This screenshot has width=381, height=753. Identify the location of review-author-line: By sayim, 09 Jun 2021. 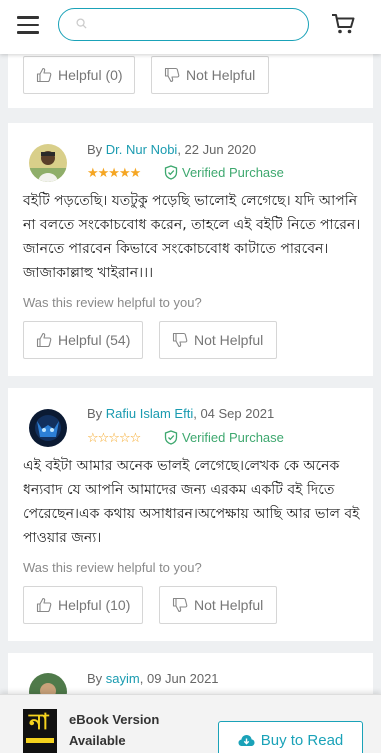
(153, 678).